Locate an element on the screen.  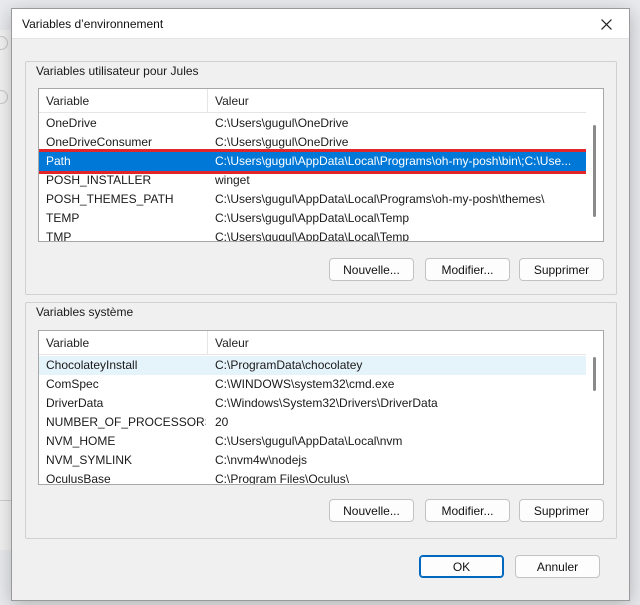
cancel-button: Annuler is located at coordinates (557, 566).